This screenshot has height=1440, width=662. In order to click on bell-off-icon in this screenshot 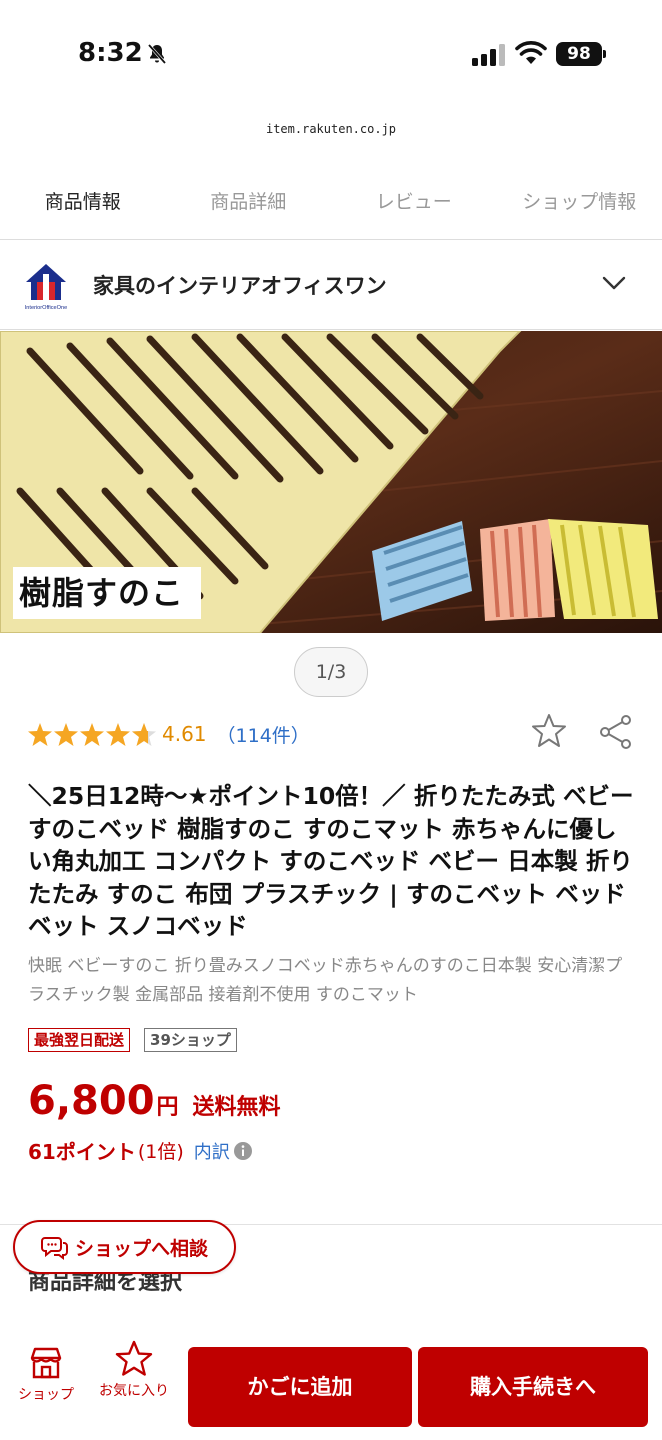, I will do `click(157, 54)`.